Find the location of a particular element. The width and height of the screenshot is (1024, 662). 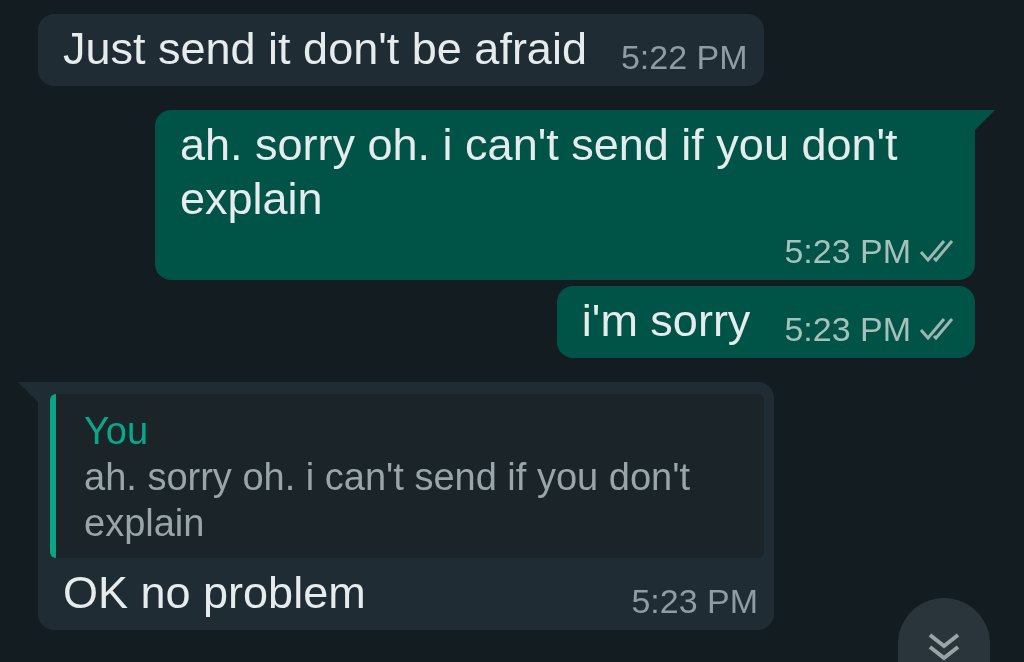

message-text: ah. sorry oh. i can't send if you don't explain is located at coordinates (539, 172).